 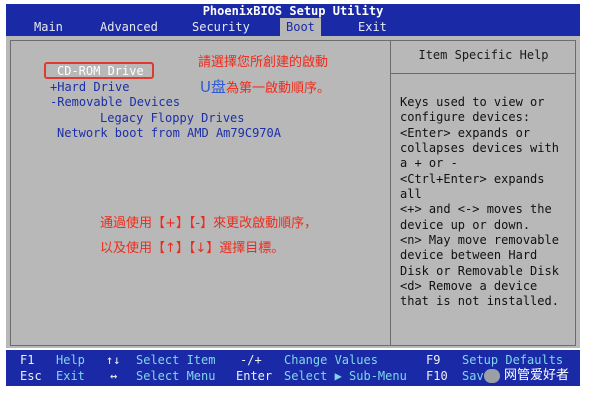 What do you see at coordinates (437, 376) in the screenshot?
I see `key-f10: F10` at bounding box center [437, 376].